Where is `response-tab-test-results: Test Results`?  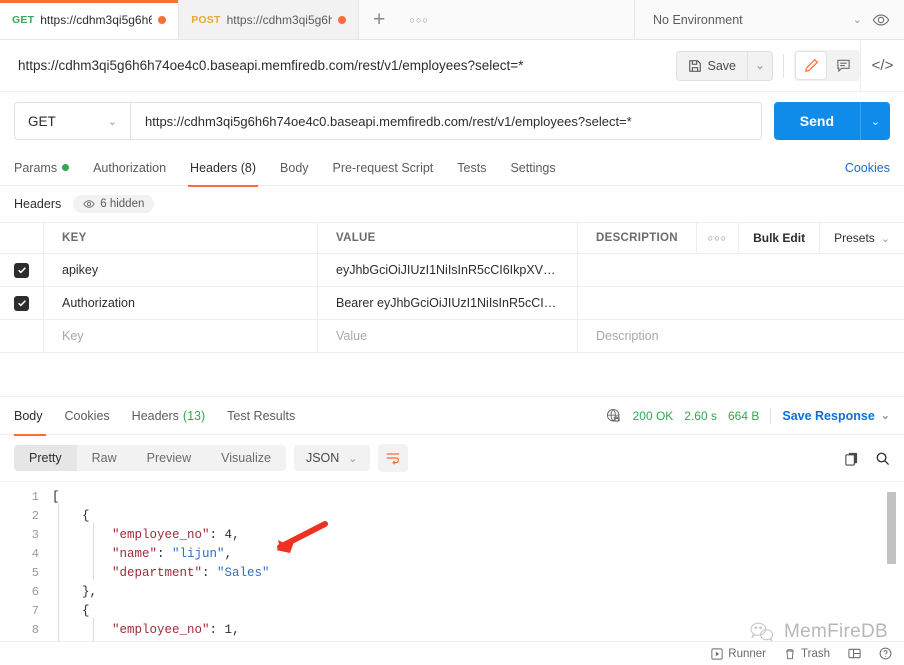
response-tab-test-results: Test Results is located at coordinates (261, 416).